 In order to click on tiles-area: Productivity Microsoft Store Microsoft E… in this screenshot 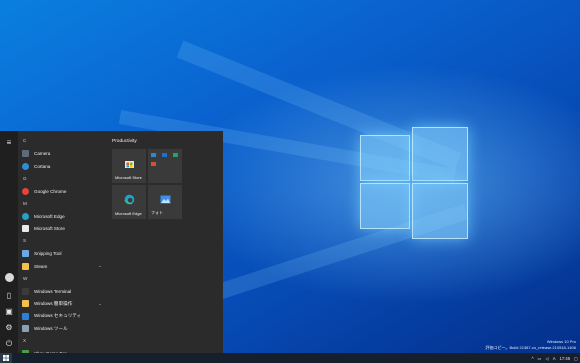, I will do `click(166, 242)`.